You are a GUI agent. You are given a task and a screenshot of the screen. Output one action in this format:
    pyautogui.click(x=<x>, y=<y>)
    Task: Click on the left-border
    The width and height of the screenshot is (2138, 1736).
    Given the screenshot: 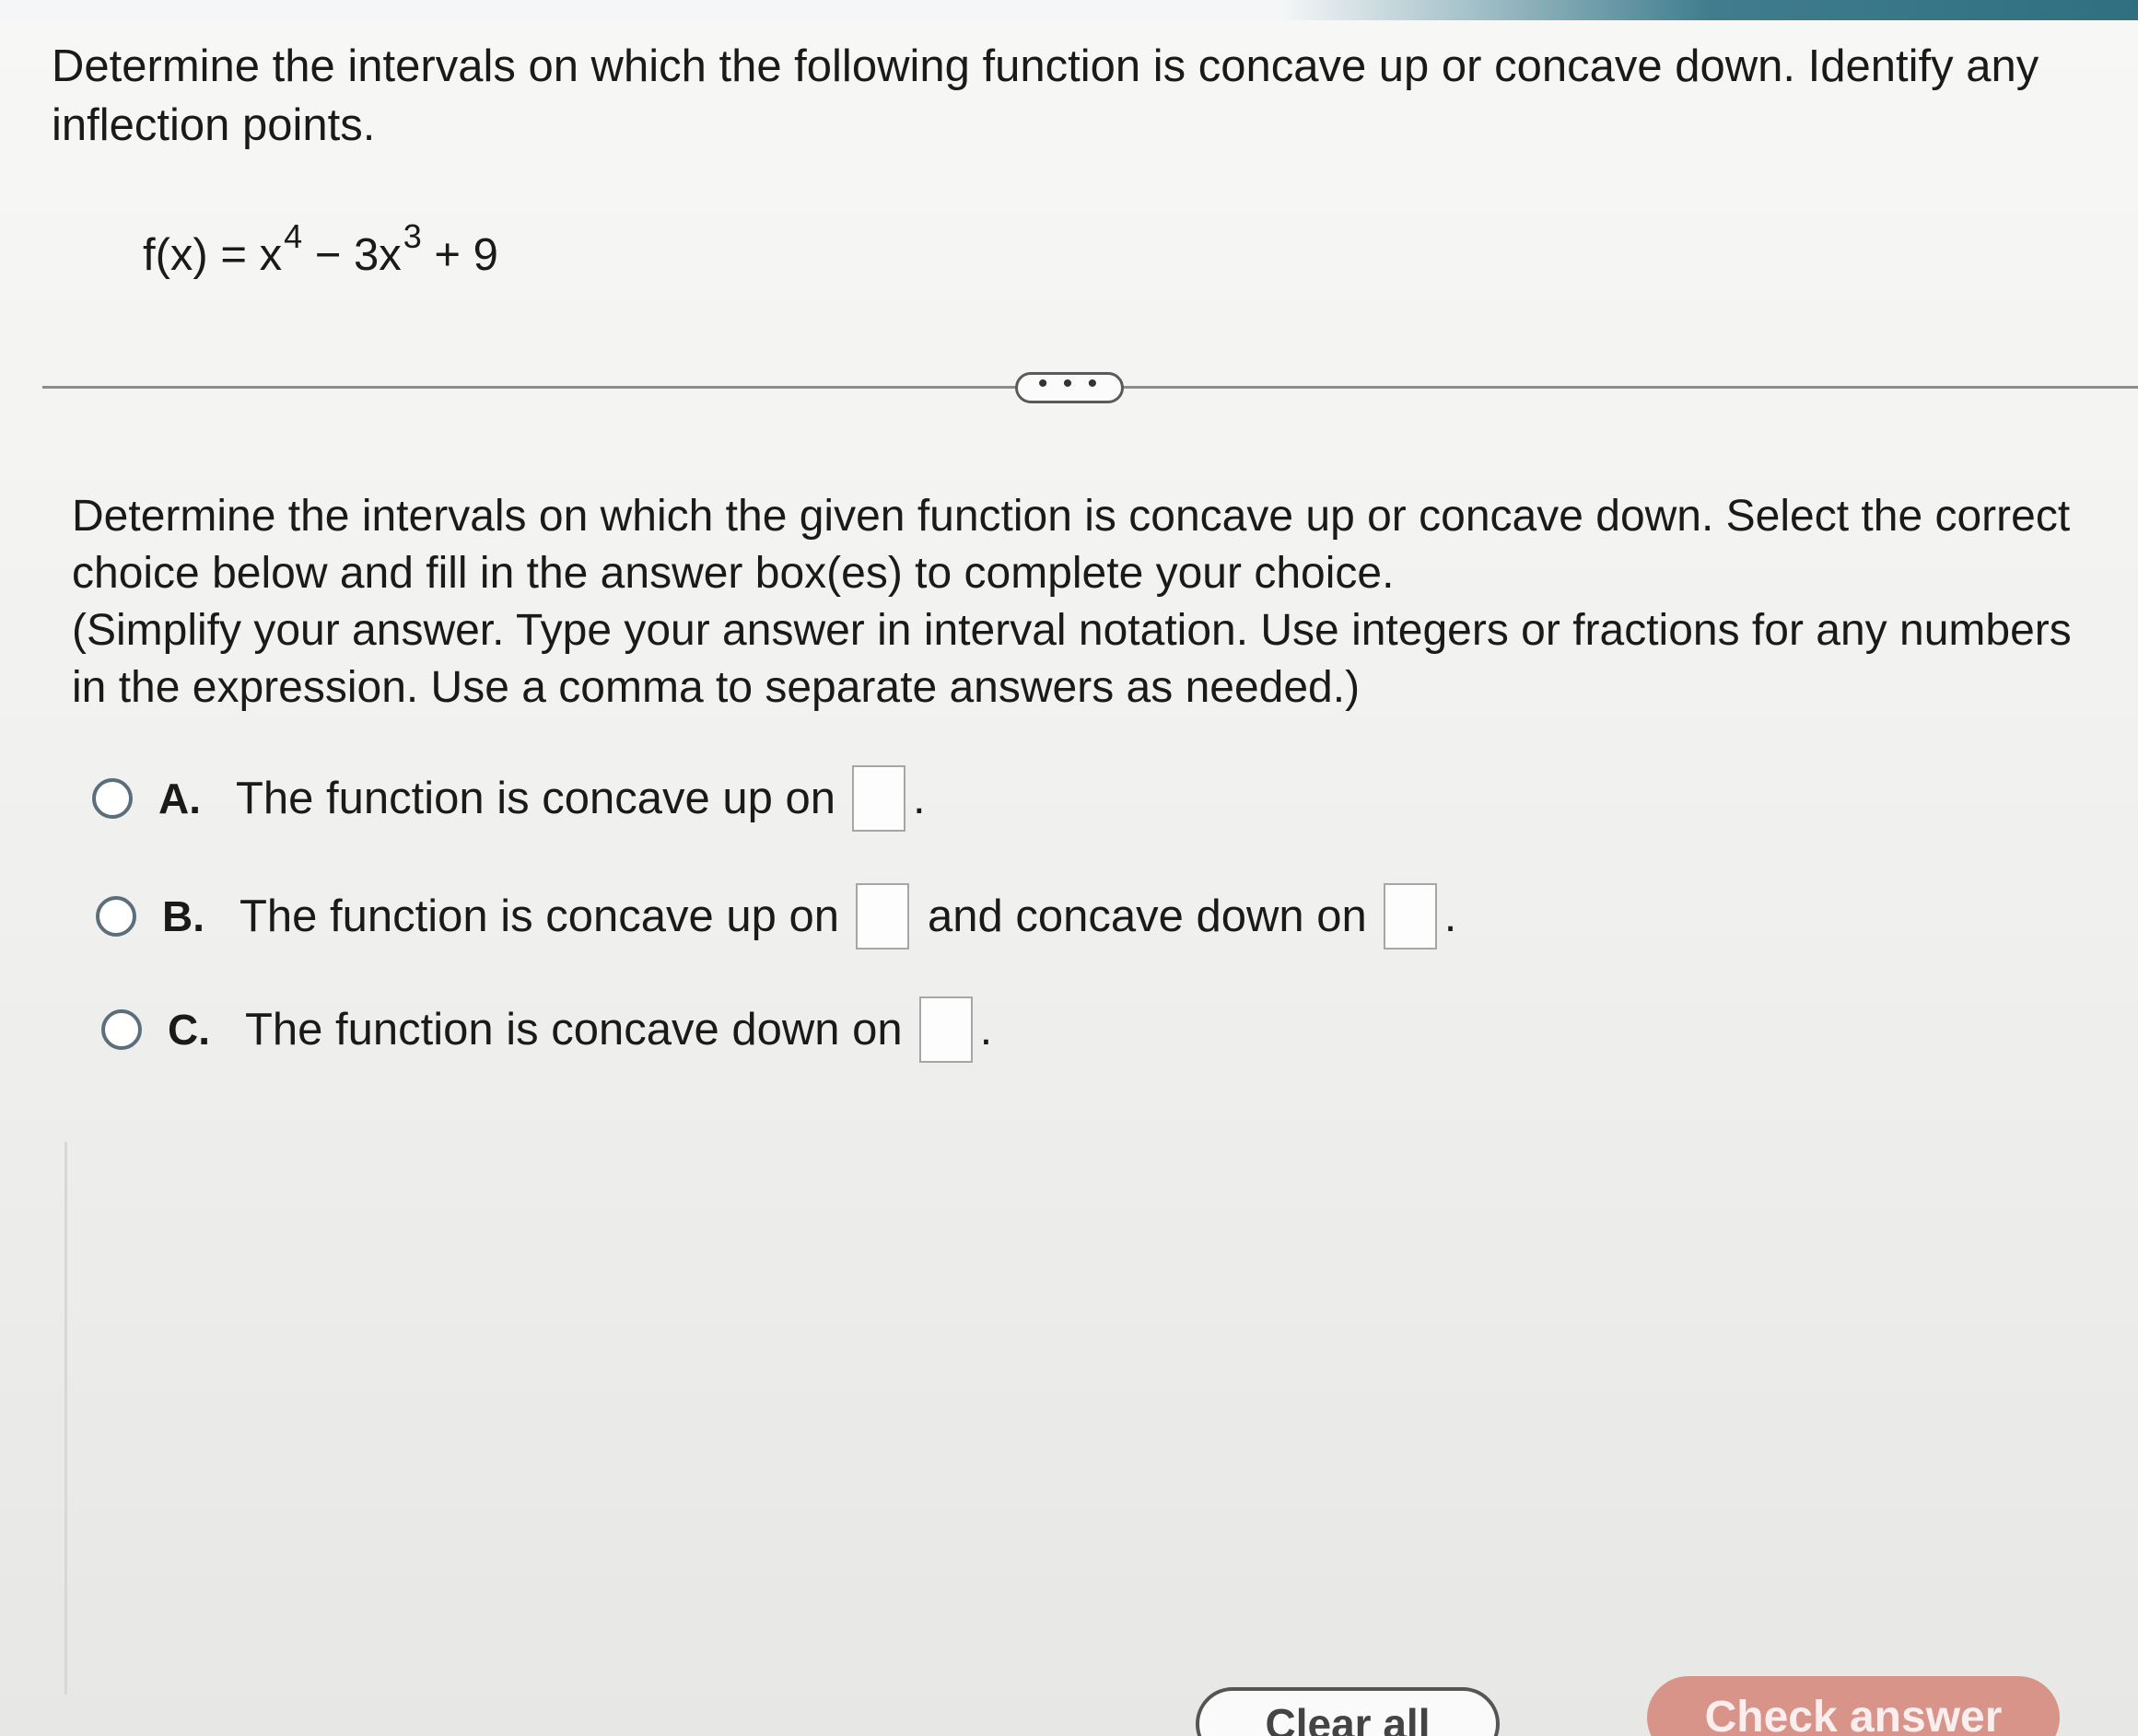 What is the action you would take?
    pyautogui.click(x=65, y=1418)
    